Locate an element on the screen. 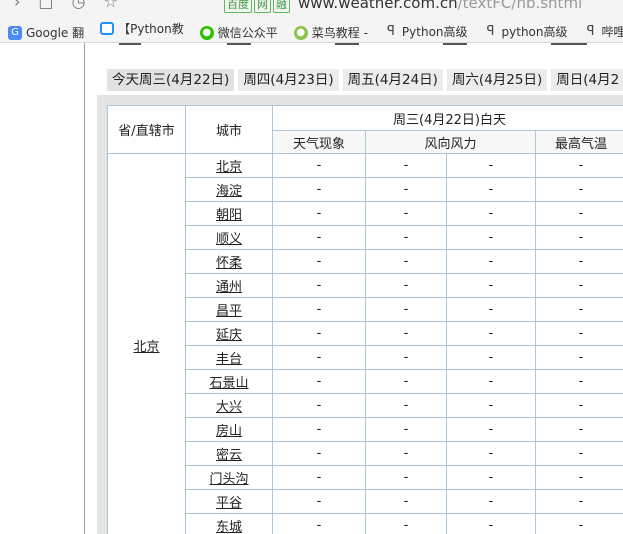 The image size is (623, 534). bookmark-runoob: ● 菜鸟教程 - is located at coordinates (330, 31).